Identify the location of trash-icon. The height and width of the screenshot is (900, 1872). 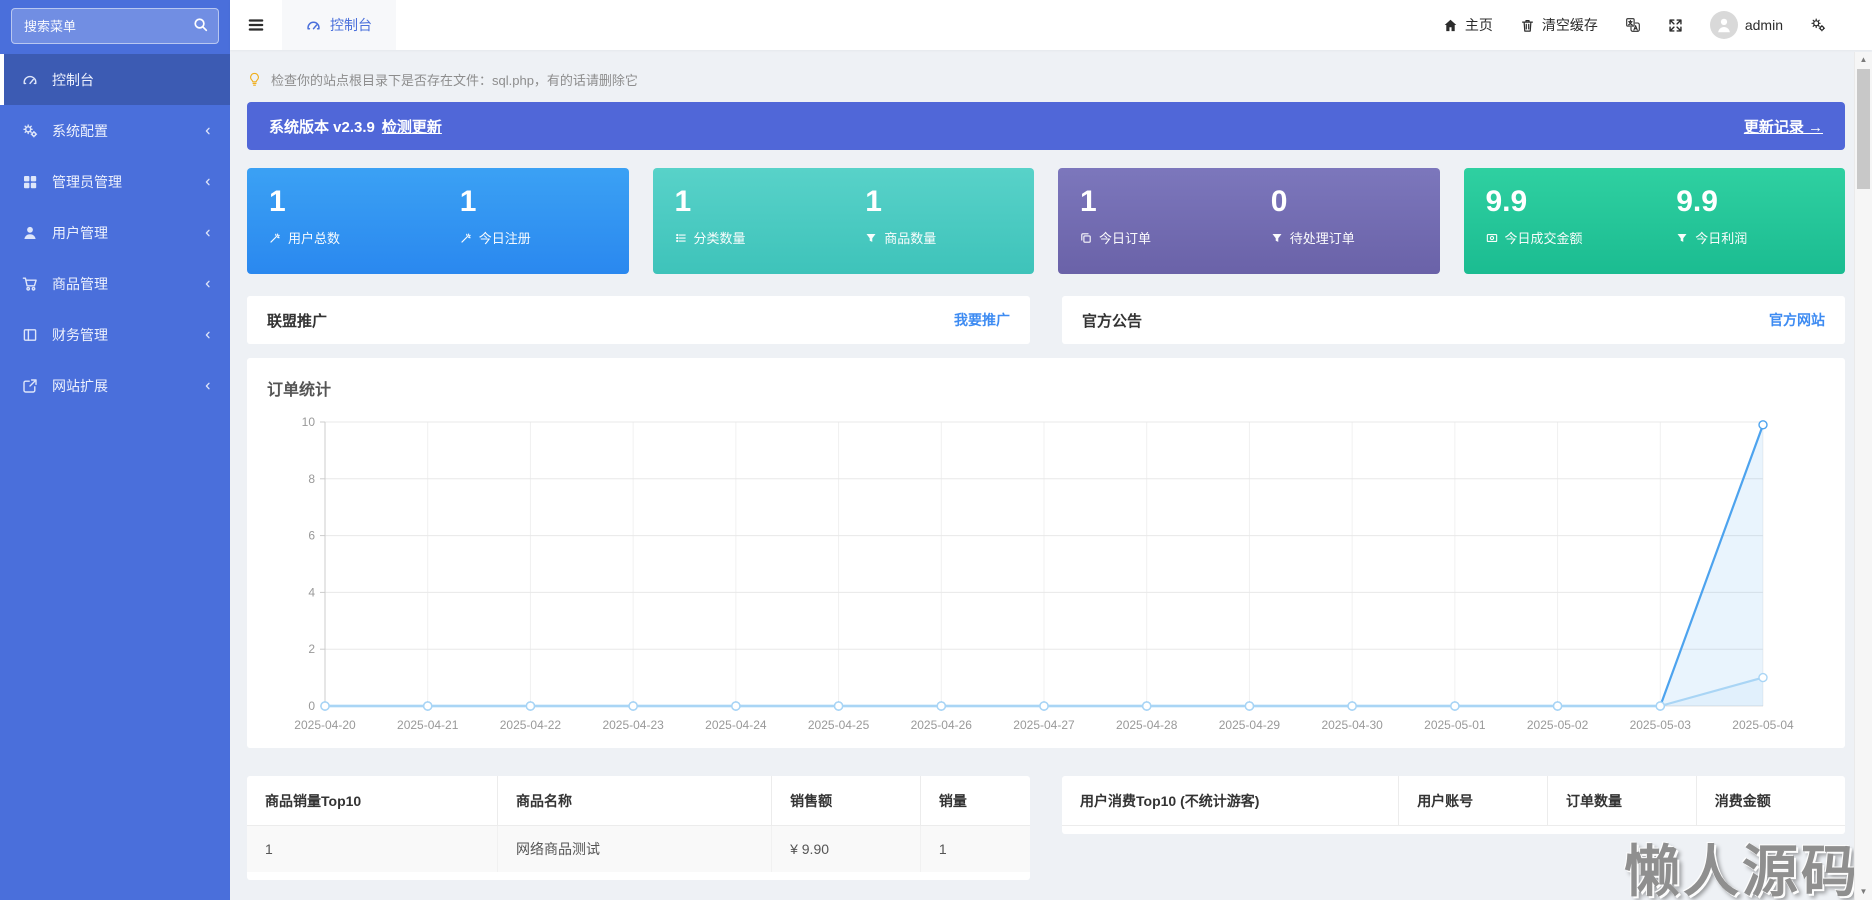
(1527, 25).